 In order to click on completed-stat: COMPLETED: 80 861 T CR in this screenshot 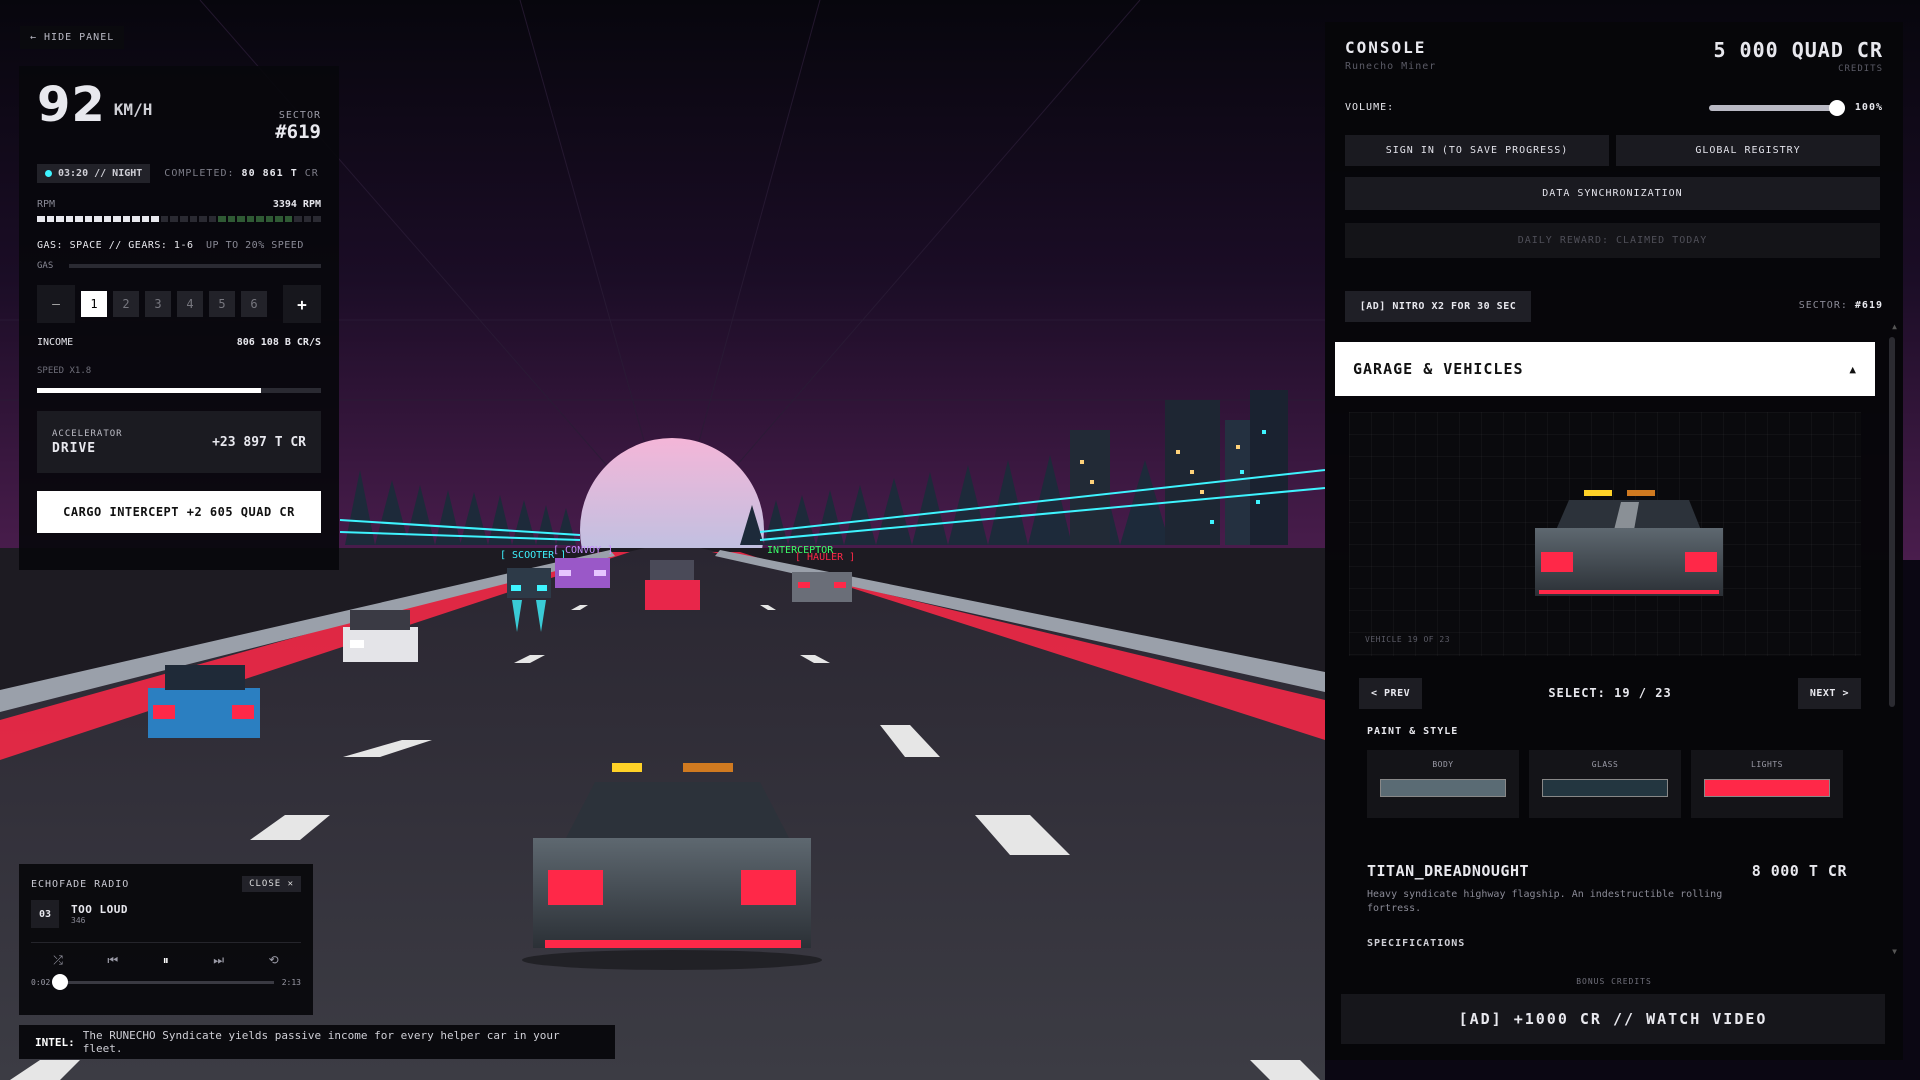, I will do `click(241, 173)`.